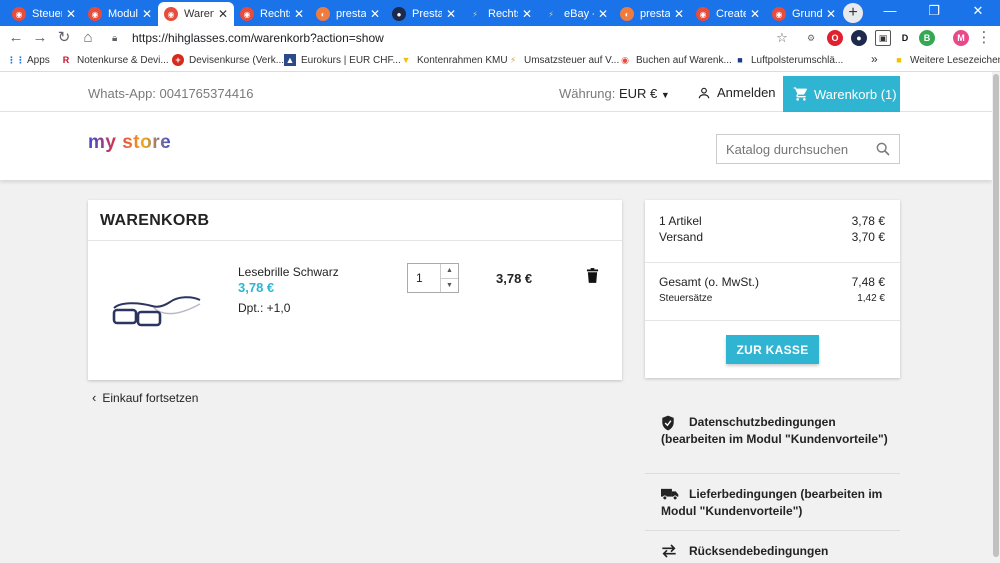 This screenshot has width=1000, height=563. What do you see at coordinates (835, 38) in the screenshot?
I see `opera-icon: O` at bounding box center [835, 38].